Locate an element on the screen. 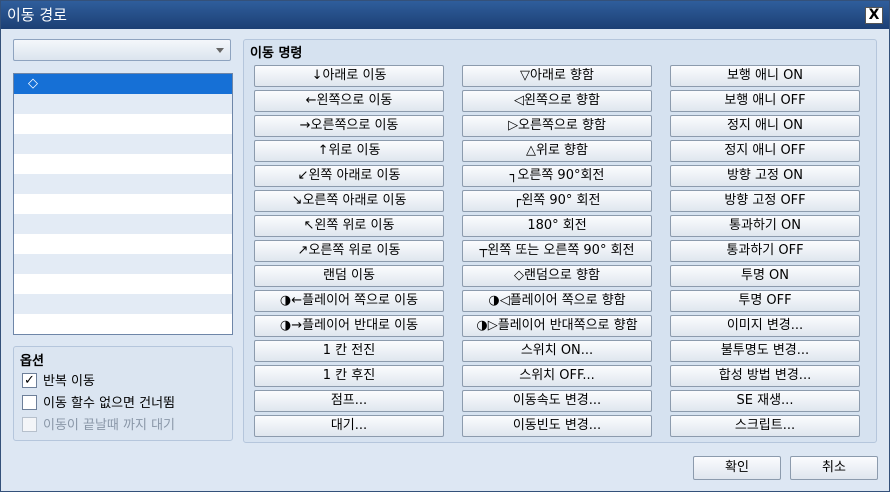 Image resolution: width=890 pixels, height=492 pixels. command-button: ◑←플레이어 쪽으로 이동 is located at coordinates (349, 301).